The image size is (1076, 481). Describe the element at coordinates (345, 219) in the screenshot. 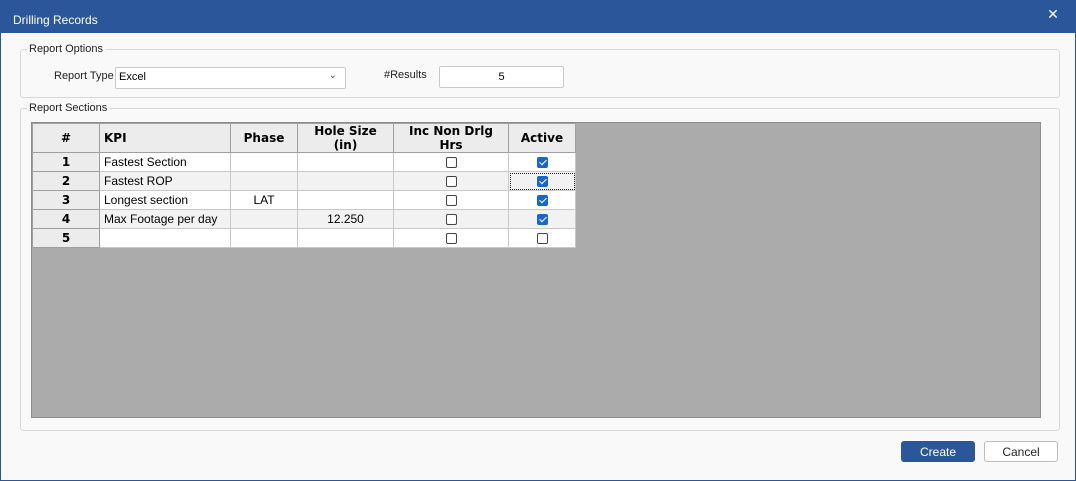

I see `hole-size-cell: 12.250` at that location.